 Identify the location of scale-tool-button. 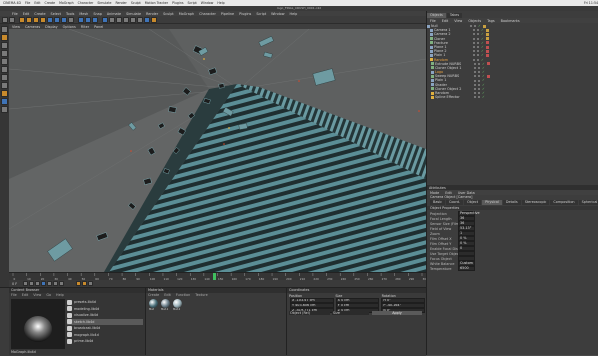
(36, 19).